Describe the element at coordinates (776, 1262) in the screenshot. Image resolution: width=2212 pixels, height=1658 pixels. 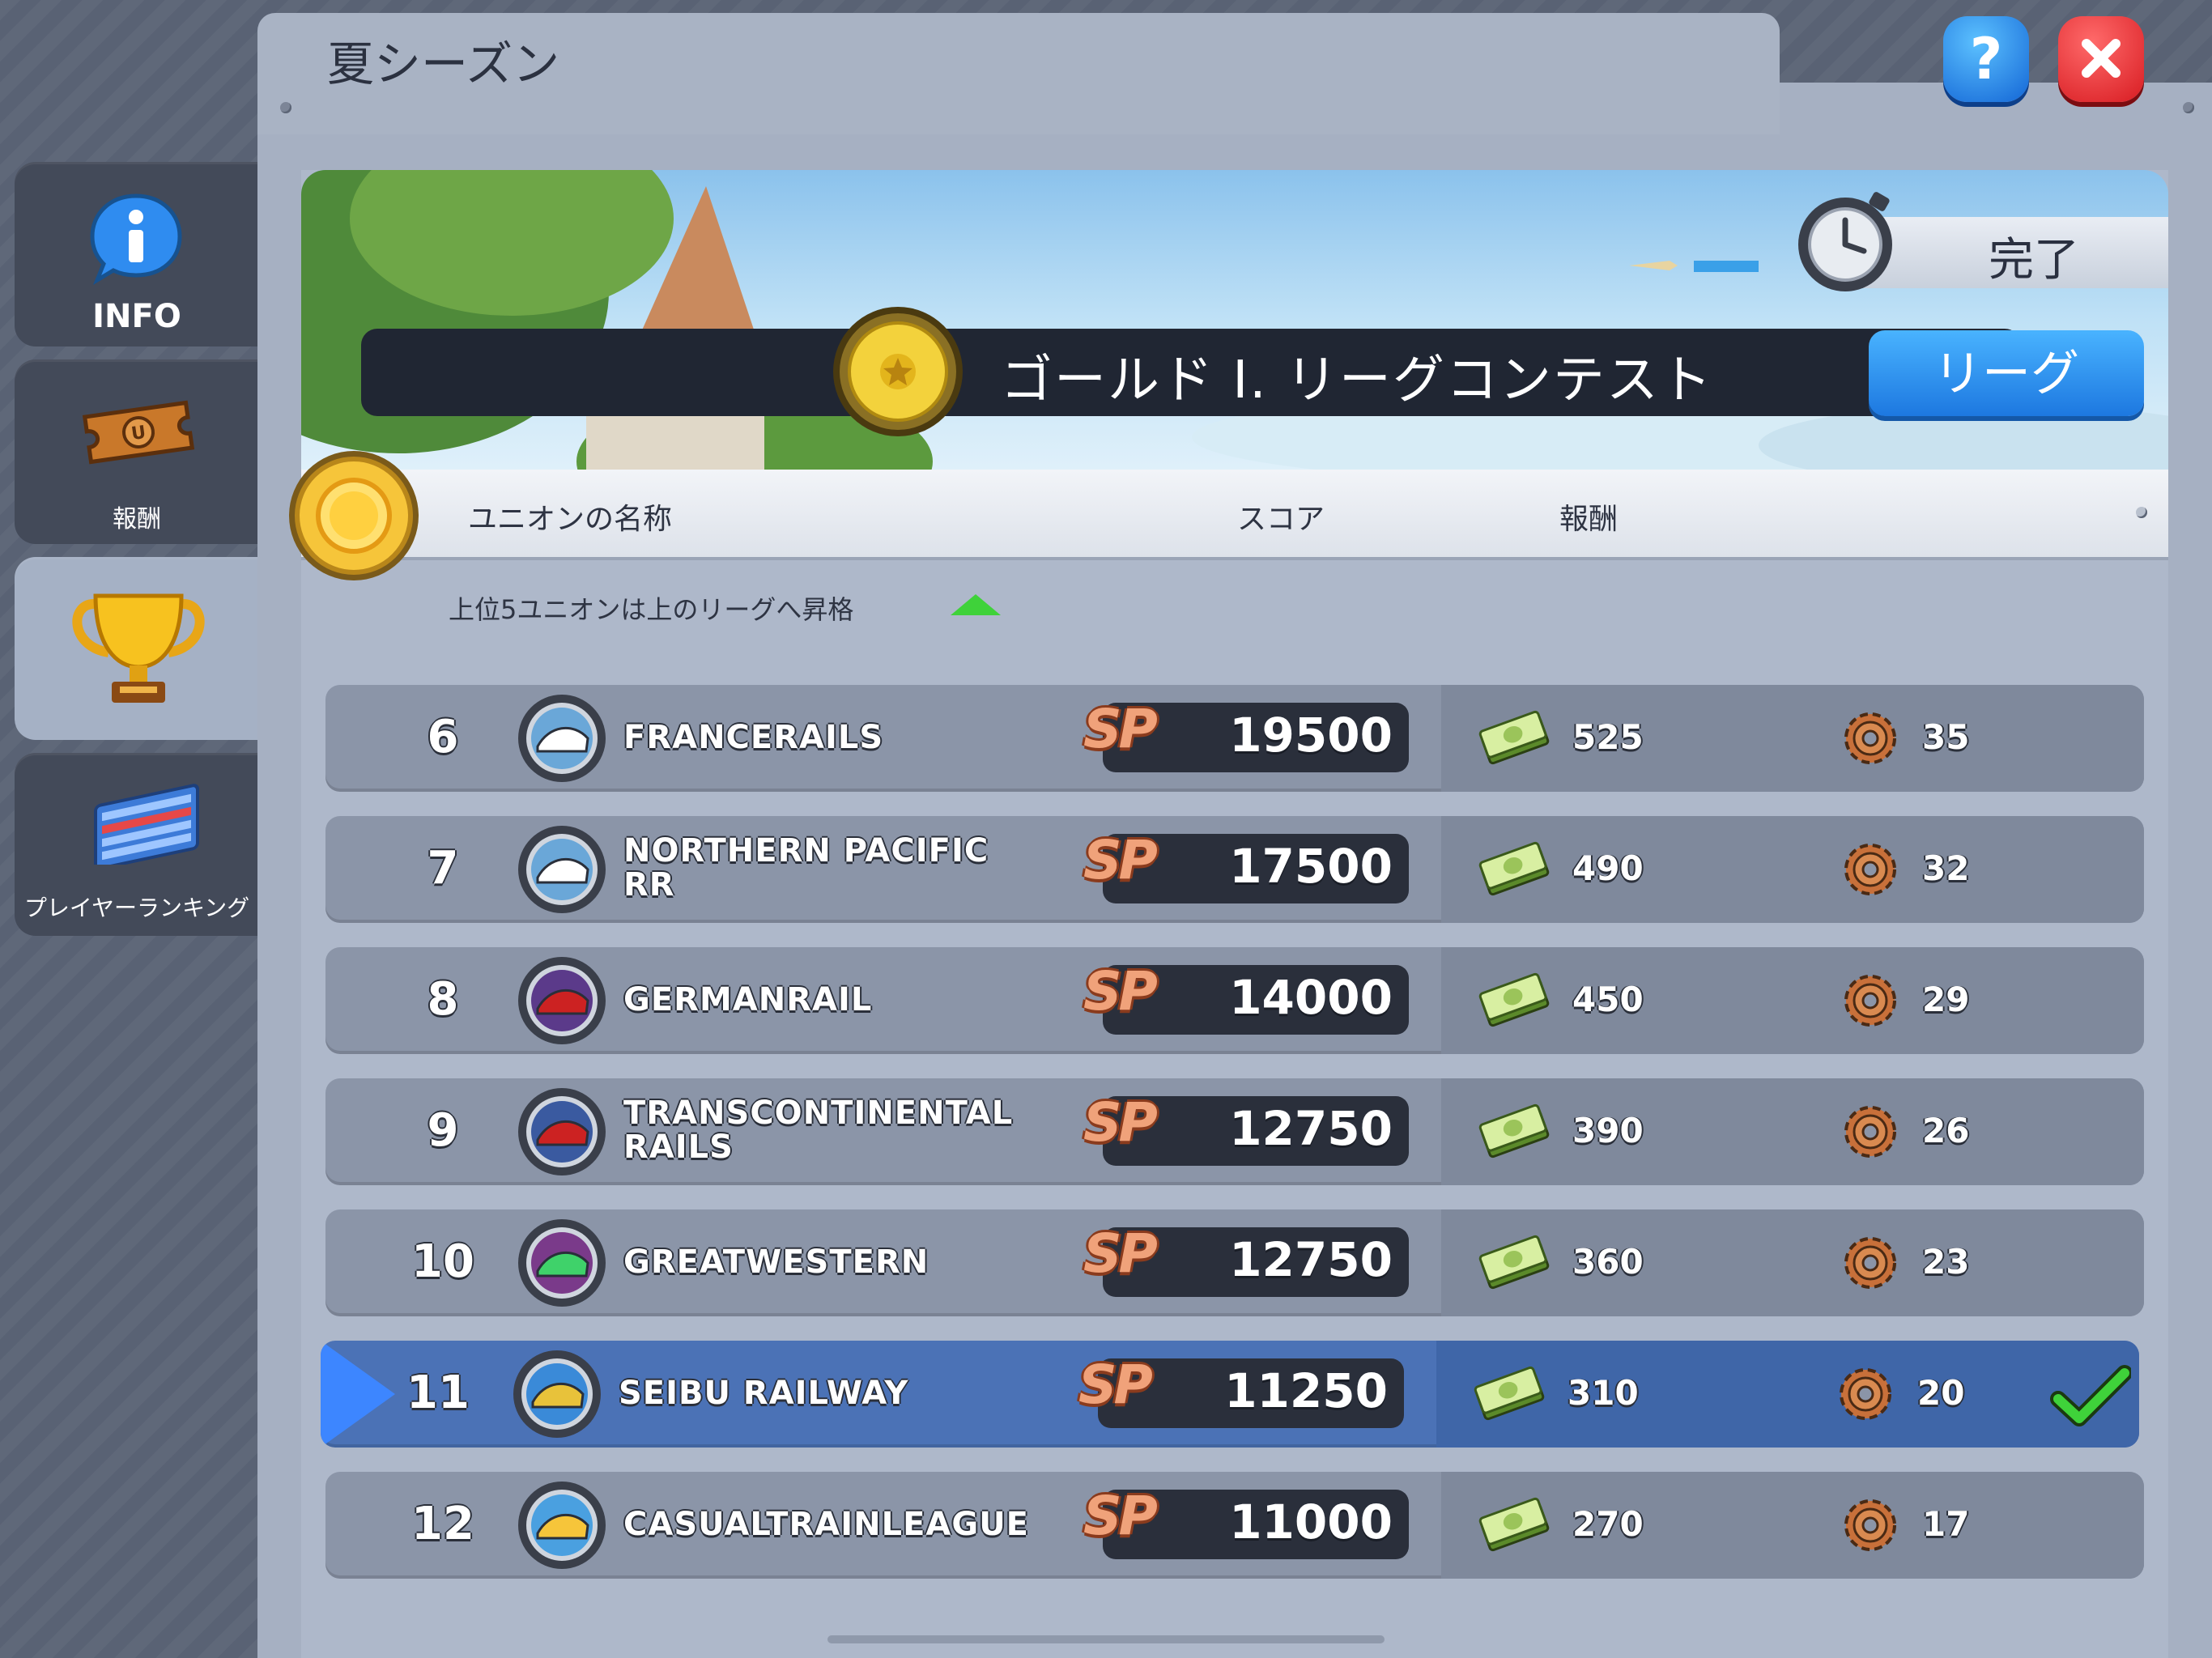
I see `union-name: GREATWESTERN` at that location.